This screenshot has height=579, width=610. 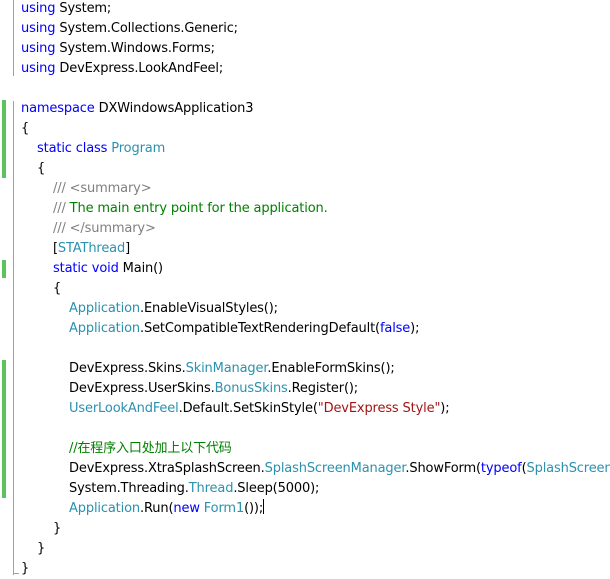 I want to click on code-token: "DevExpress Style", so click(x=379, y=408).